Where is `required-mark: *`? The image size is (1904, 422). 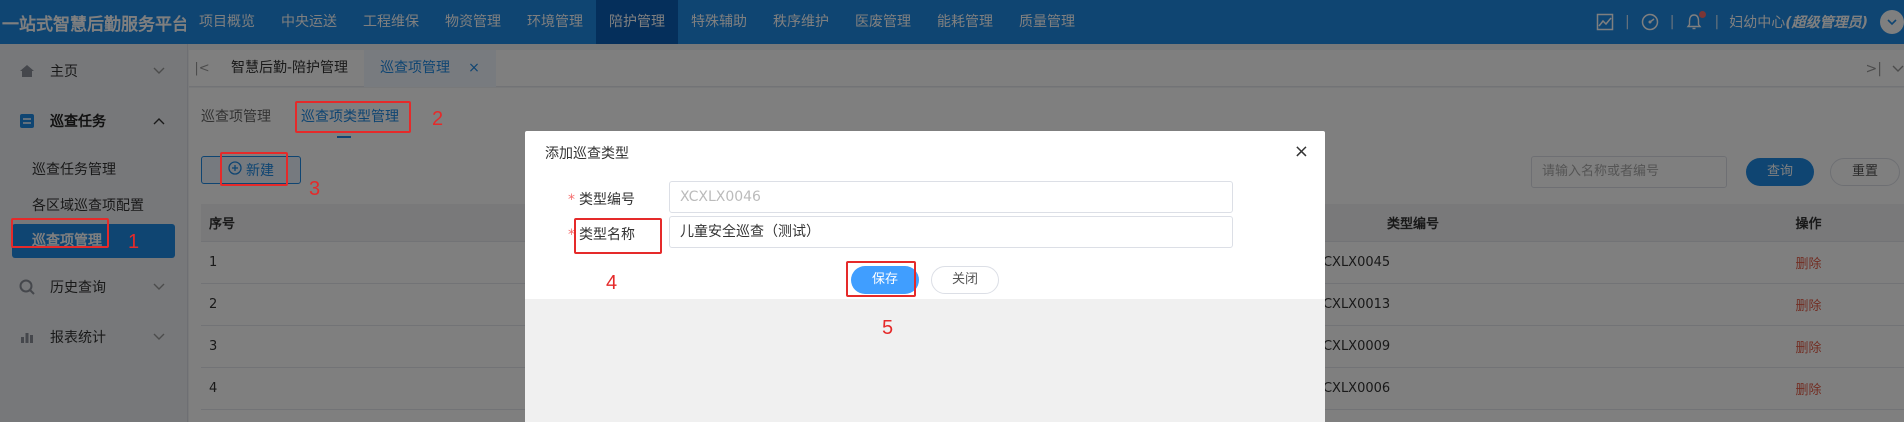
required-mark: * is located at coordinates (571, 200).